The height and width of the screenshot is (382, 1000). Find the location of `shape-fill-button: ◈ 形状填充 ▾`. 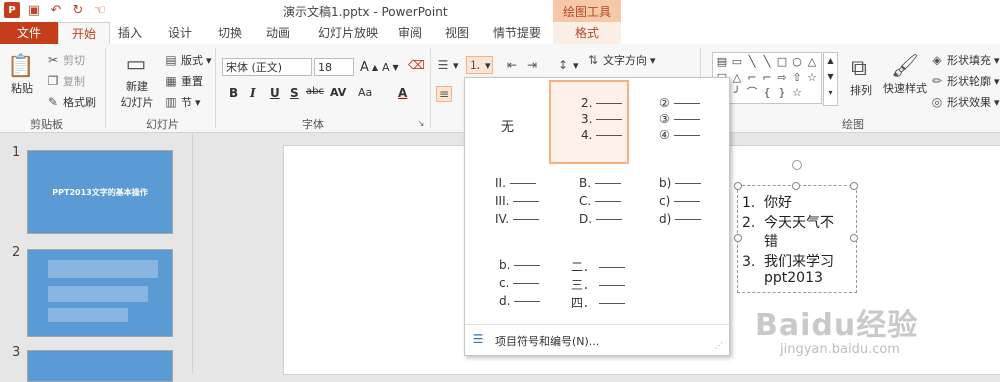

shape-fill-button: ◈ 形状填充 ▾ is located at coordinates (964, 60).